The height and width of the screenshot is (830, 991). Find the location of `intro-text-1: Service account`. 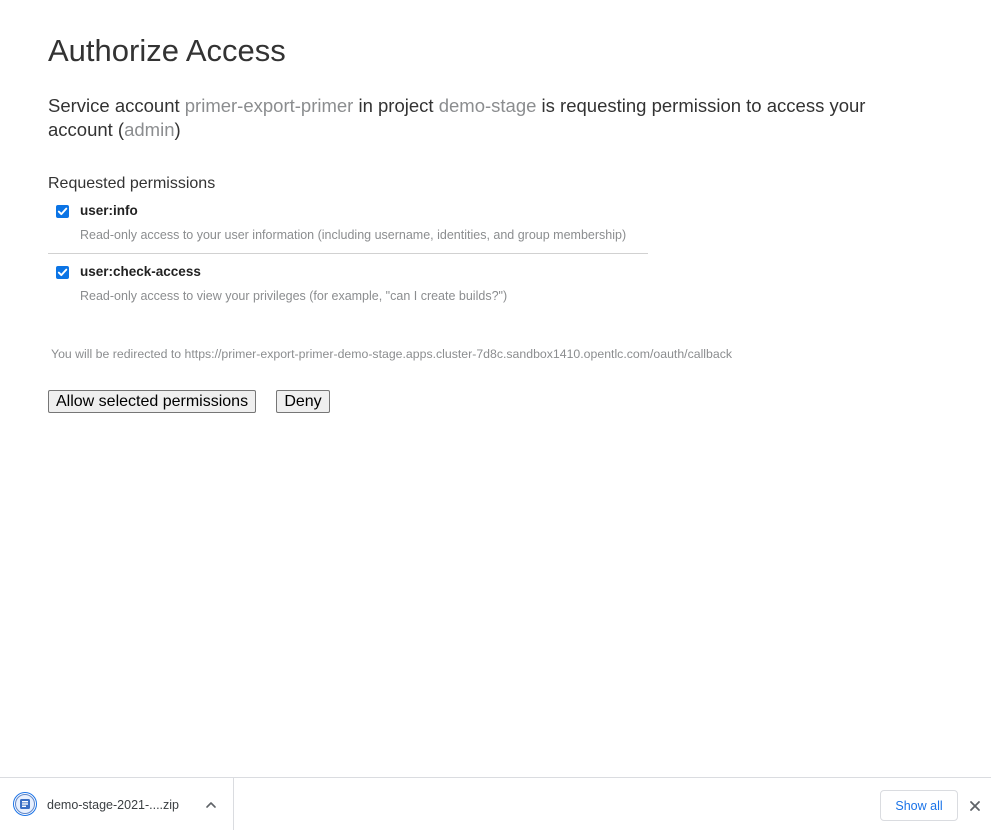

intro-text-1: Service account is located at coordinates (116, 105).